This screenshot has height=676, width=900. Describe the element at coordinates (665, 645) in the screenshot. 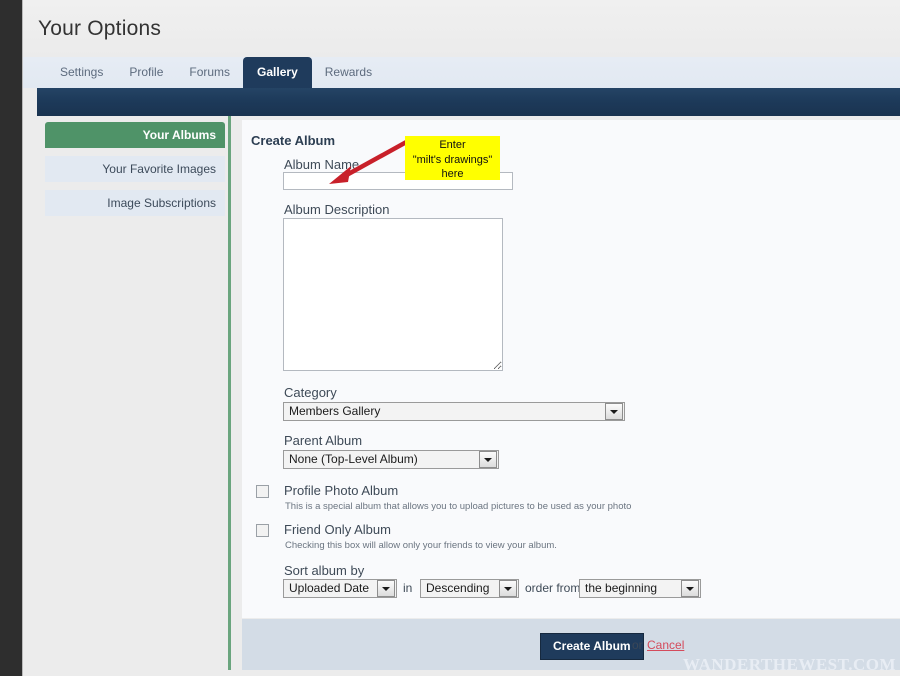

I see `cancel-link: Cancel` at that location.